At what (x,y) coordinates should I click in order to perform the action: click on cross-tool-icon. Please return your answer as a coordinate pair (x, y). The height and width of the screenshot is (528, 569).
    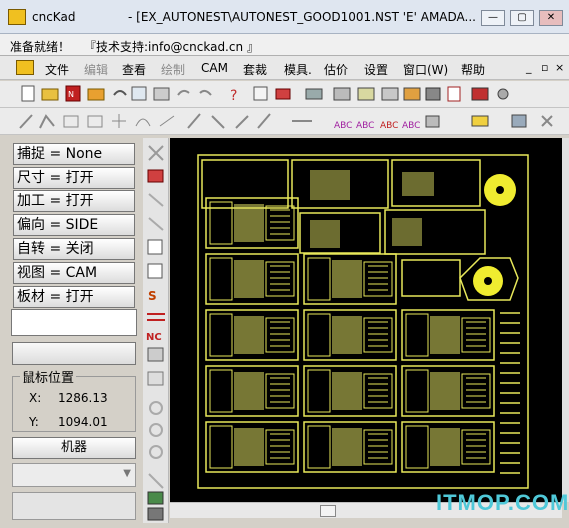
    Looking at the image, I should click on (119, 121).